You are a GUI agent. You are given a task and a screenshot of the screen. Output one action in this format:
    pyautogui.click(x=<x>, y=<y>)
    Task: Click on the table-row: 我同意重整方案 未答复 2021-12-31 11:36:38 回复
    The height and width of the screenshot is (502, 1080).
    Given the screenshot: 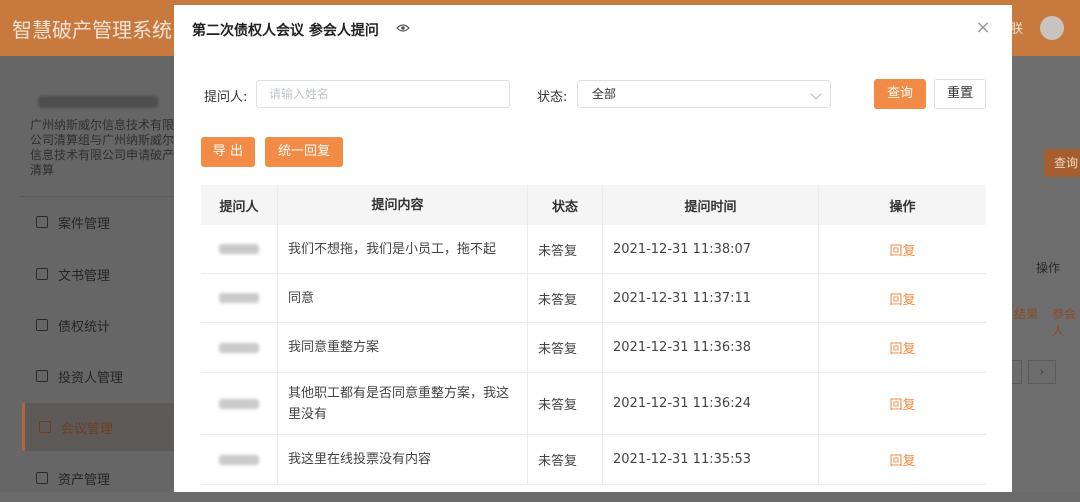 What is the action you would take?
    pyautogui.click(x=593, y=348)
    